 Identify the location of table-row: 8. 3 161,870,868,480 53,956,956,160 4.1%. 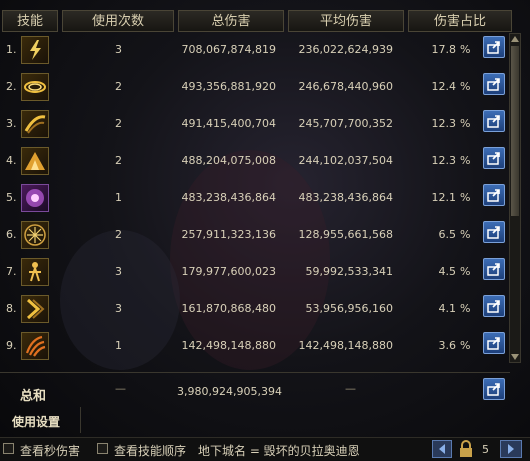
(255, 310).